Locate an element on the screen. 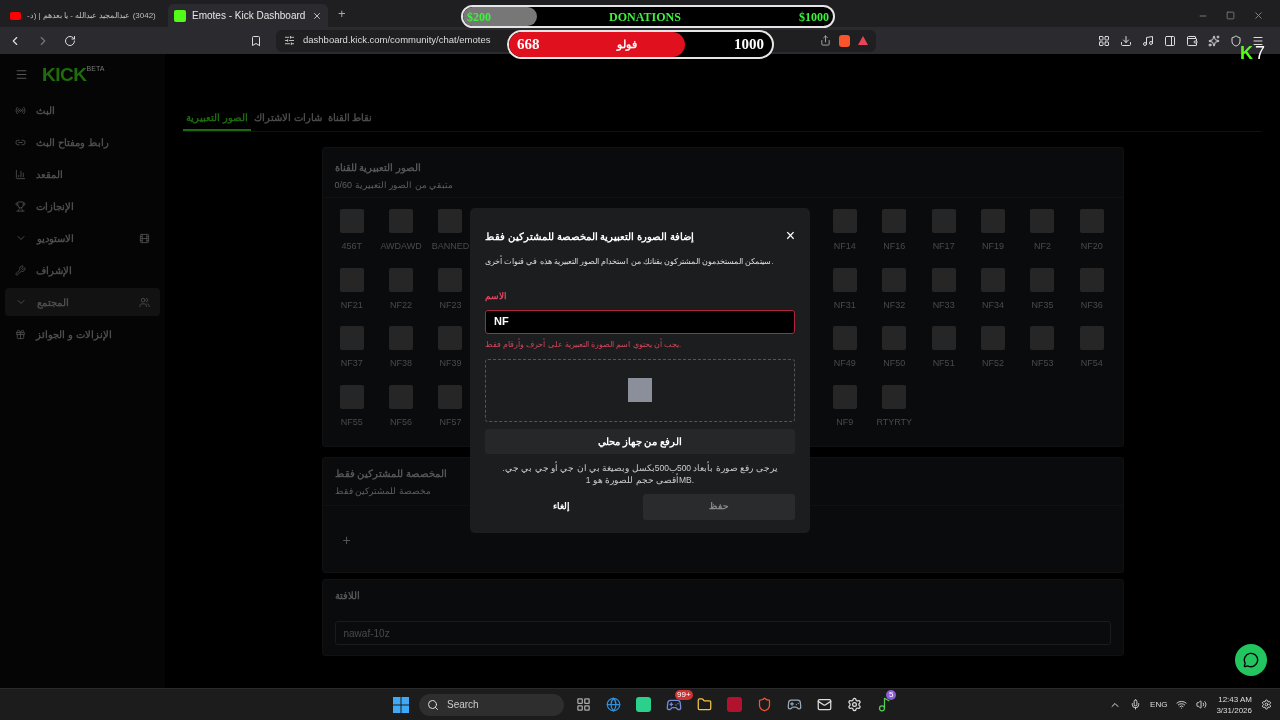 This screenshot has width=1280, height=720. emote-name: NF16 is located at coordinates (894, 246).